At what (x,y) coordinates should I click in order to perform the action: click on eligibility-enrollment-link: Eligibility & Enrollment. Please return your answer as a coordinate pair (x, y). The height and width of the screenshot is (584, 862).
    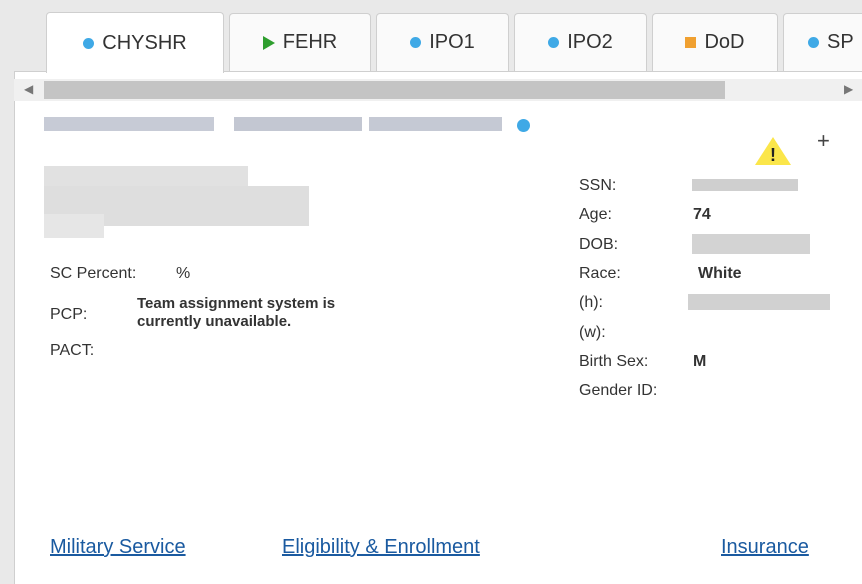
    Looking at the image, I should click on (381, 547).